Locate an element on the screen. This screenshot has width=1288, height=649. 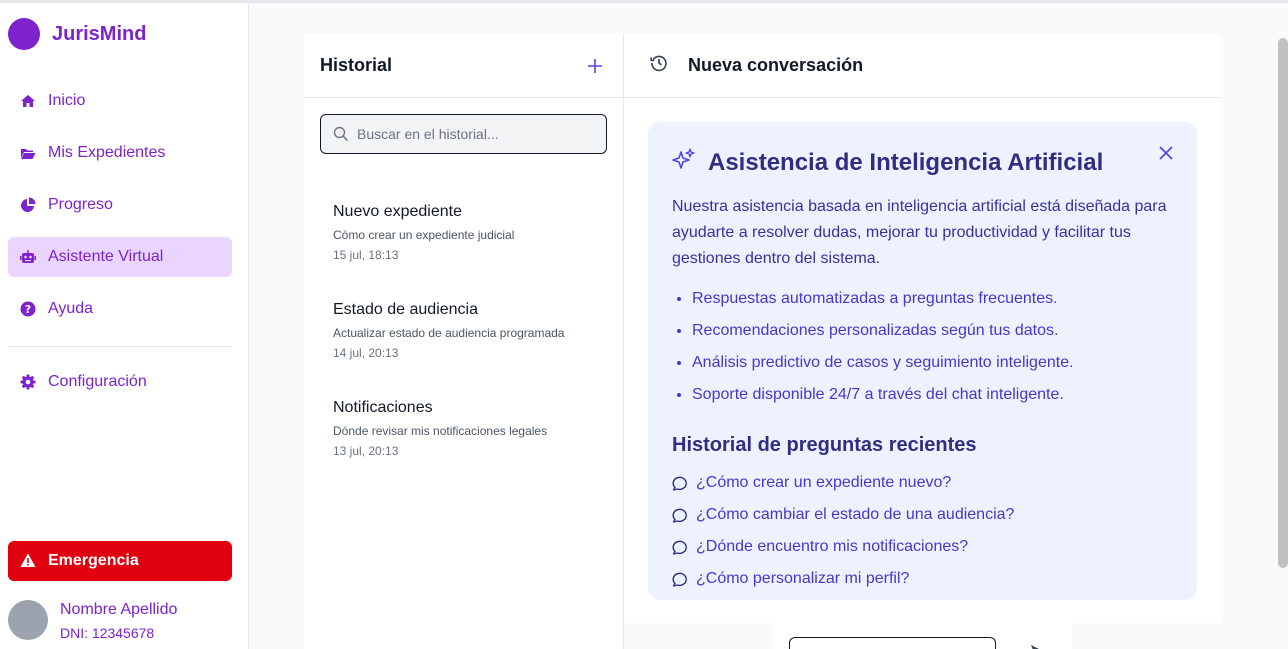
user-profile: Nombre Apellido DNI: 12345678 is located at coordinates (92, 621).